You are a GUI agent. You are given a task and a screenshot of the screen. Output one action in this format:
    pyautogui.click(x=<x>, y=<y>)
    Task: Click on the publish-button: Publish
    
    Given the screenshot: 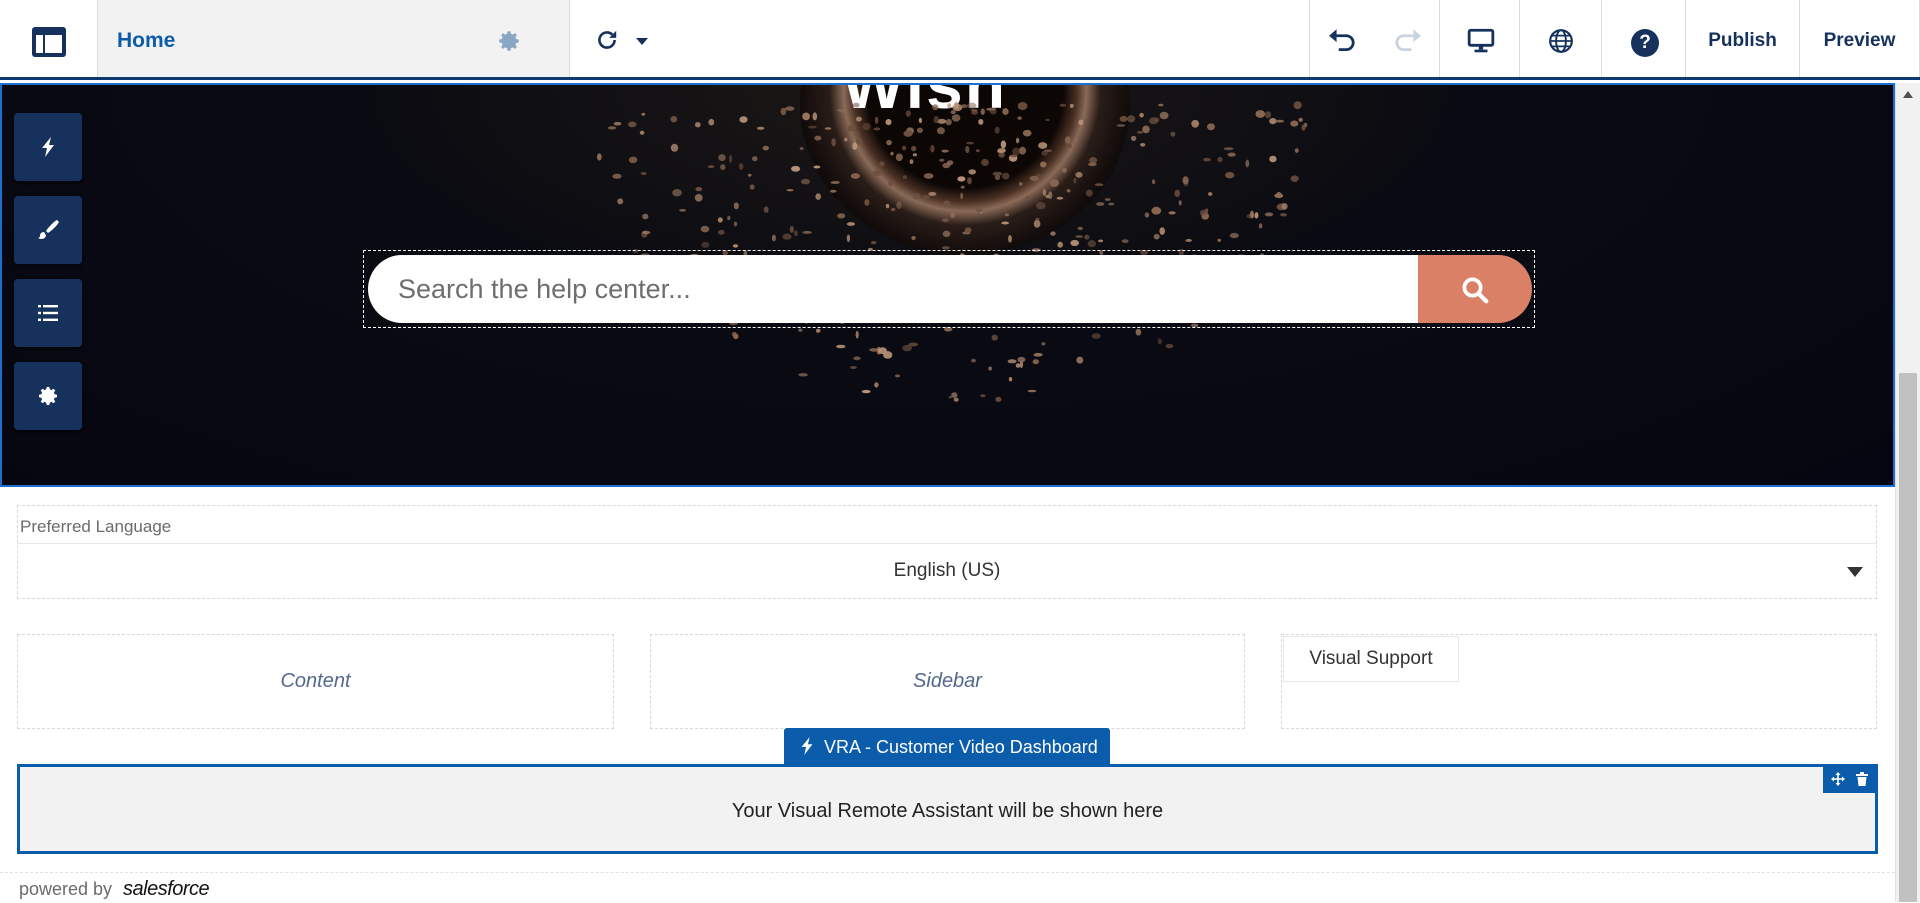 What is the action you would take?
    pyautogui.click(x=1743, y=38)
    